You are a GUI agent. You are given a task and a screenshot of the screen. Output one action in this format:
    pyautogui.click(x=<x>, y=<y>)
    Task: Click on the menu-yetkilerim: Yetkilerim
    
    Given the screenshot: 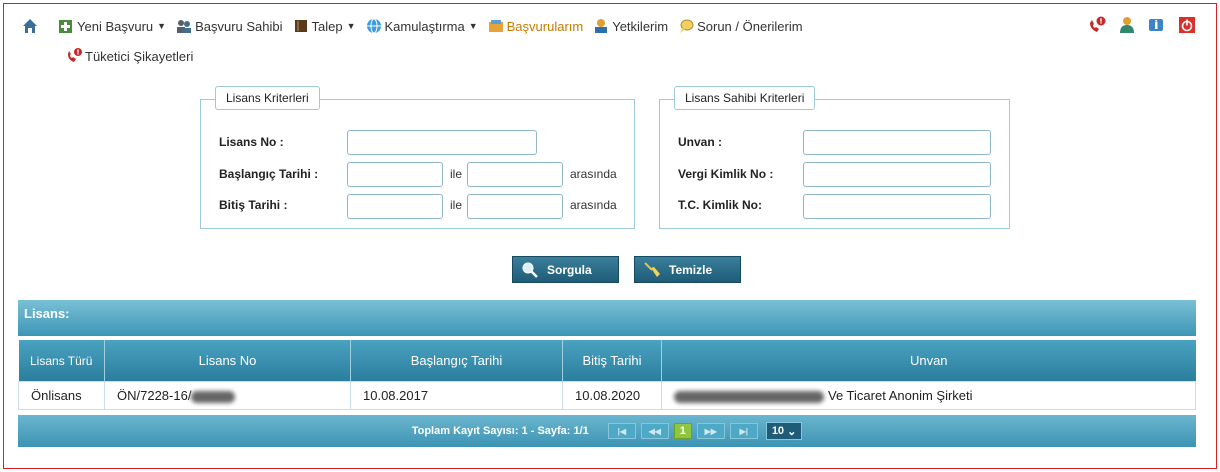 What is the action you would take?
    pyautogui.click(x=630, y=26)
    